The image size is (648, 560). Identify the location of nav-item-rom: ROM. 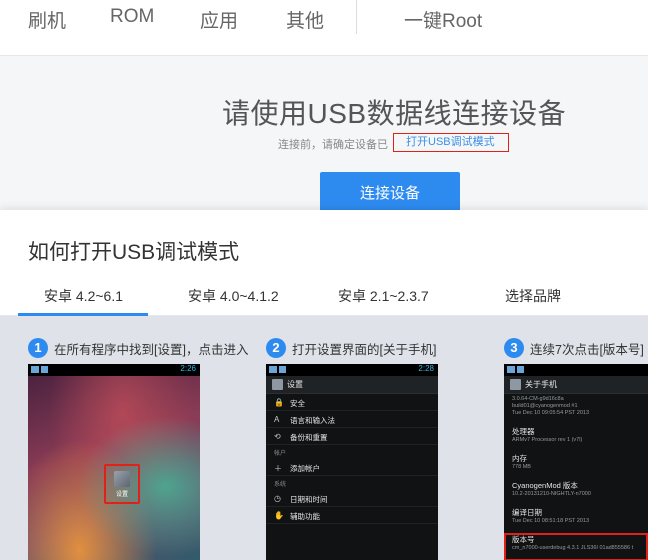
(132, 17).